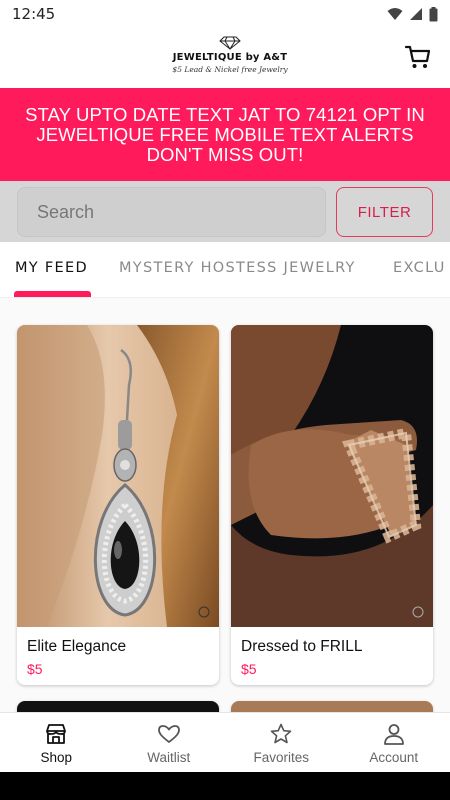 The image size is (450, 800). Describe the element at coordinates (77, 646) in the screenshot. I see `product-title: Elite Elegance` at that location.